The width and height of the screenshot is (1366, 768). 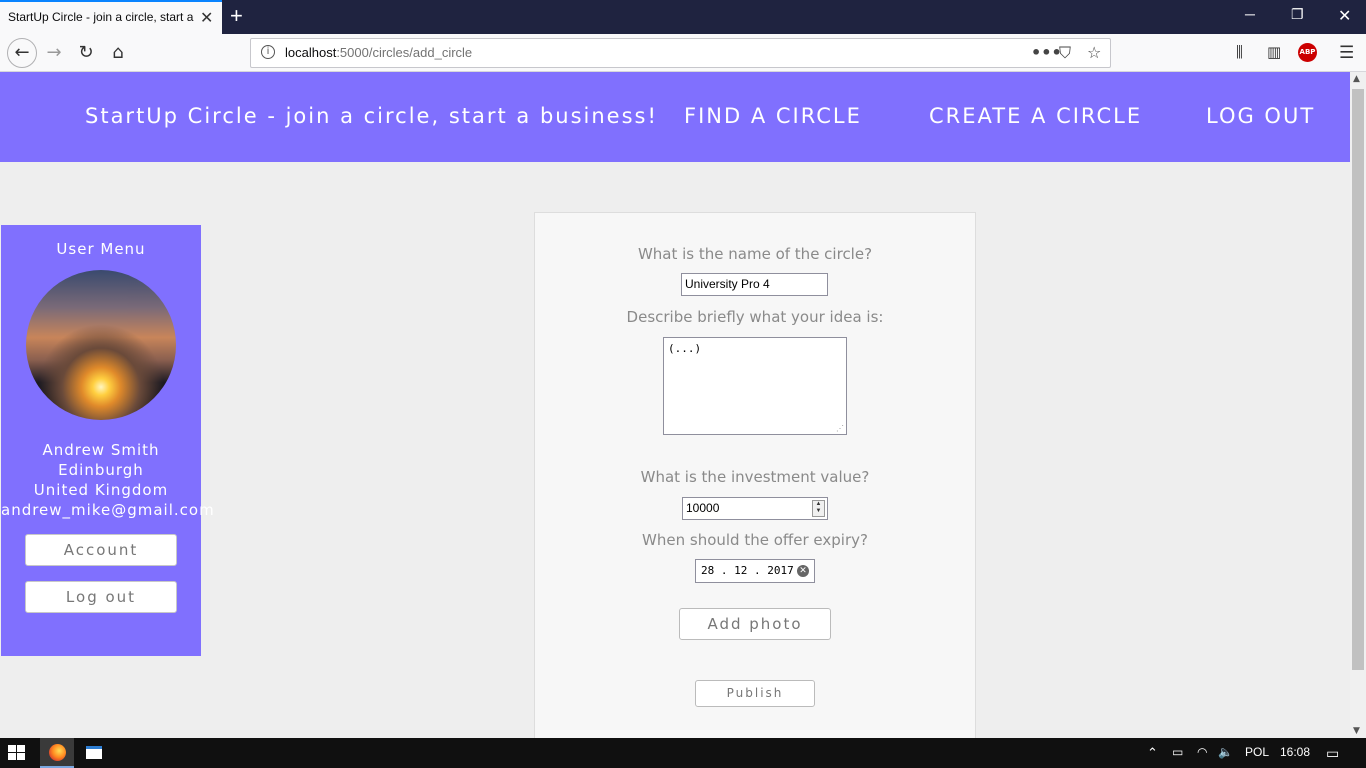 What do you see at coordinates (840, 428) in the screenshot?
I see `resize-grip-icon: ⋰` at bounding box center [840, 428].